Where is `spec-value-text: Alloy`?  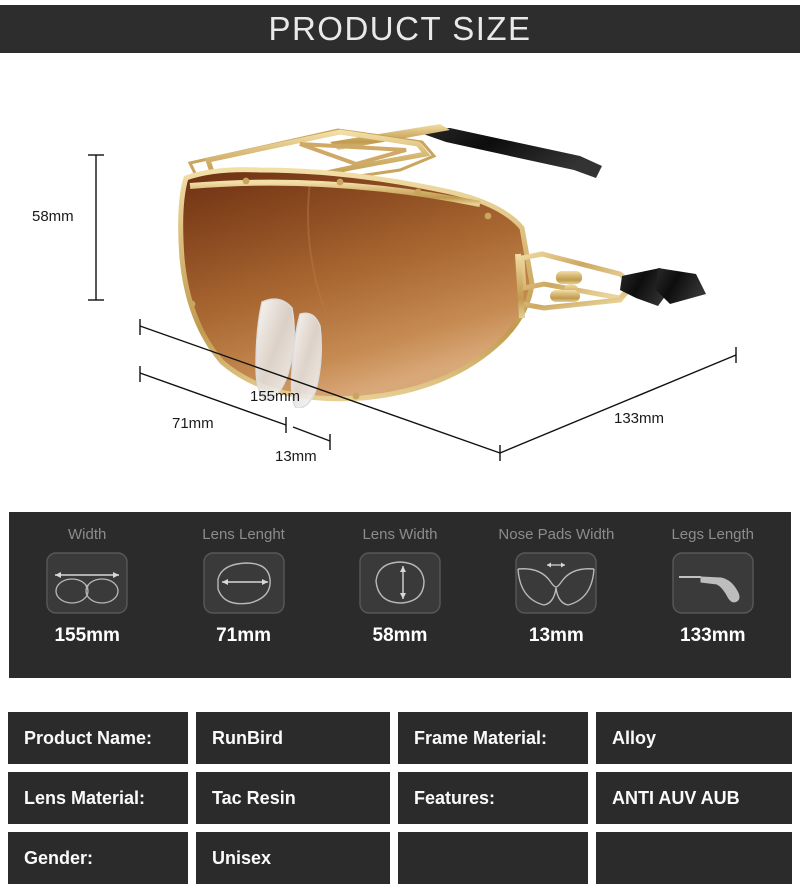
spec-value-text: Alloy is located at coordinates (634, 737).